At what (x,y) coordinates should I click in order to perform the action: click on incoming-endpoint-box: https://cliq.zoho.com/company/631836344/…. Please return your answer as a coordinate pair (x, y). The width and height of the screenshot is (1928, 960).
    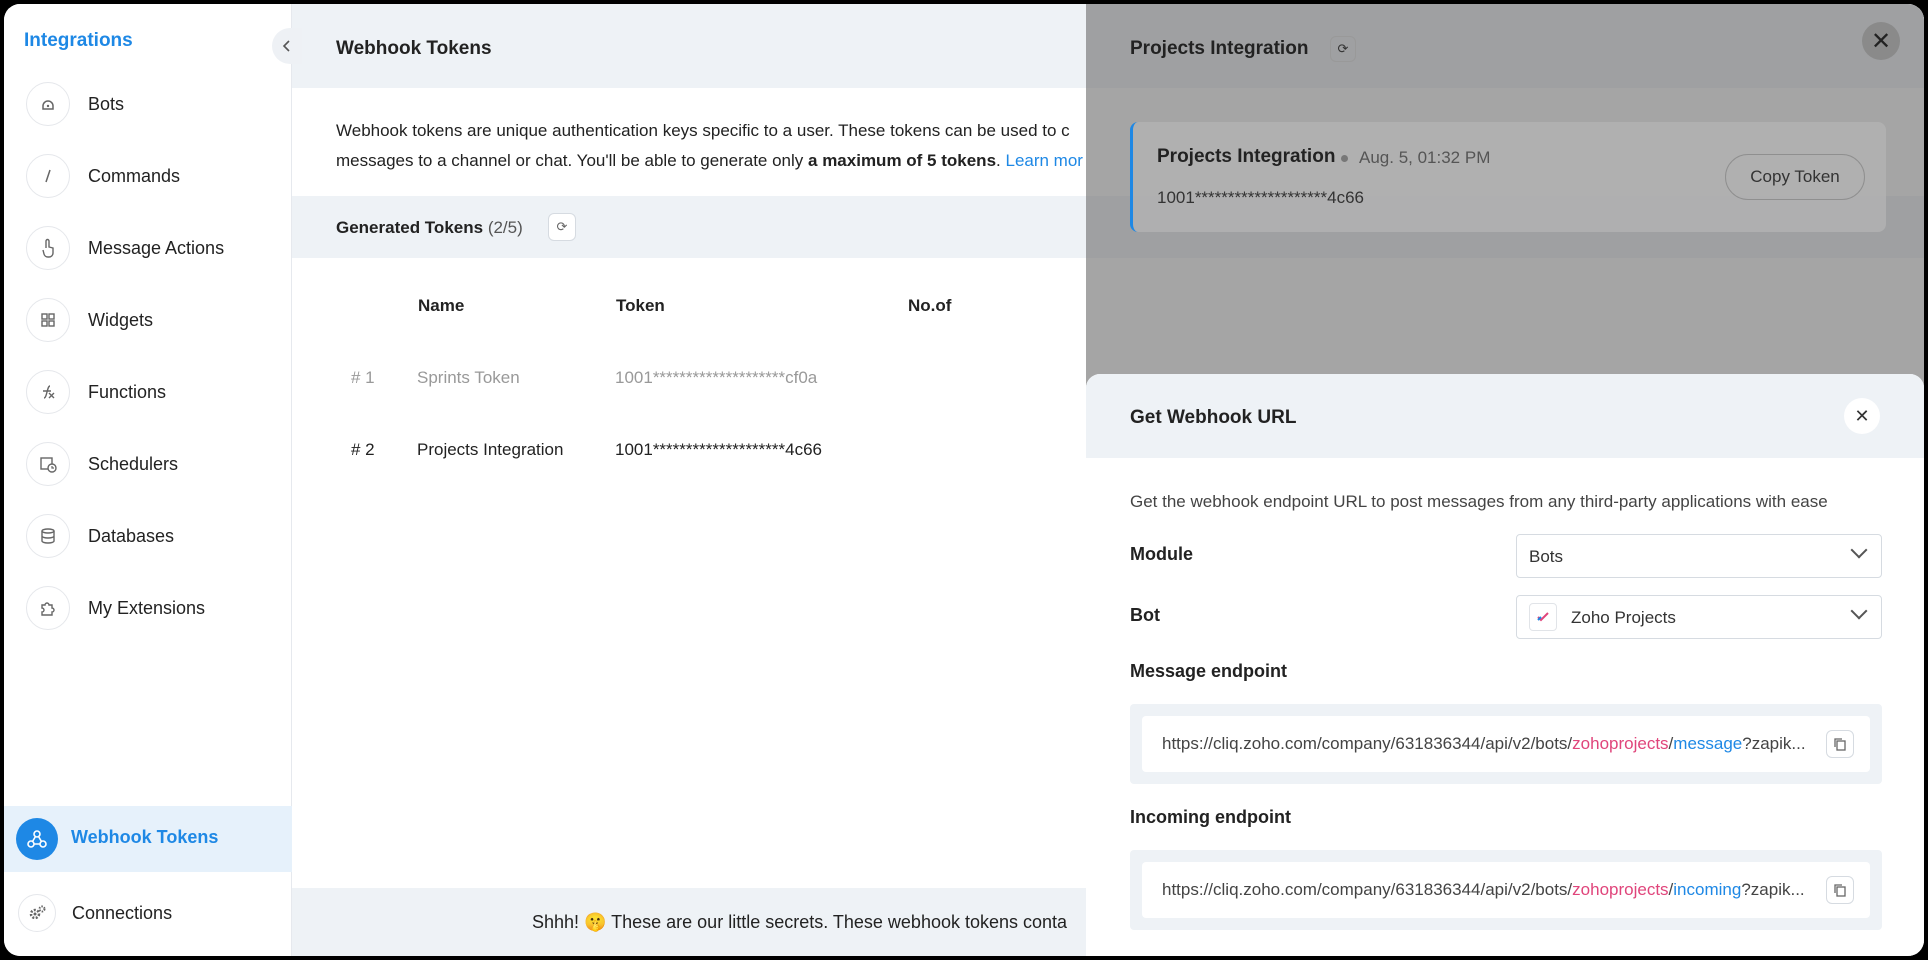
    Looking at the image, I should click on (1506, 890).